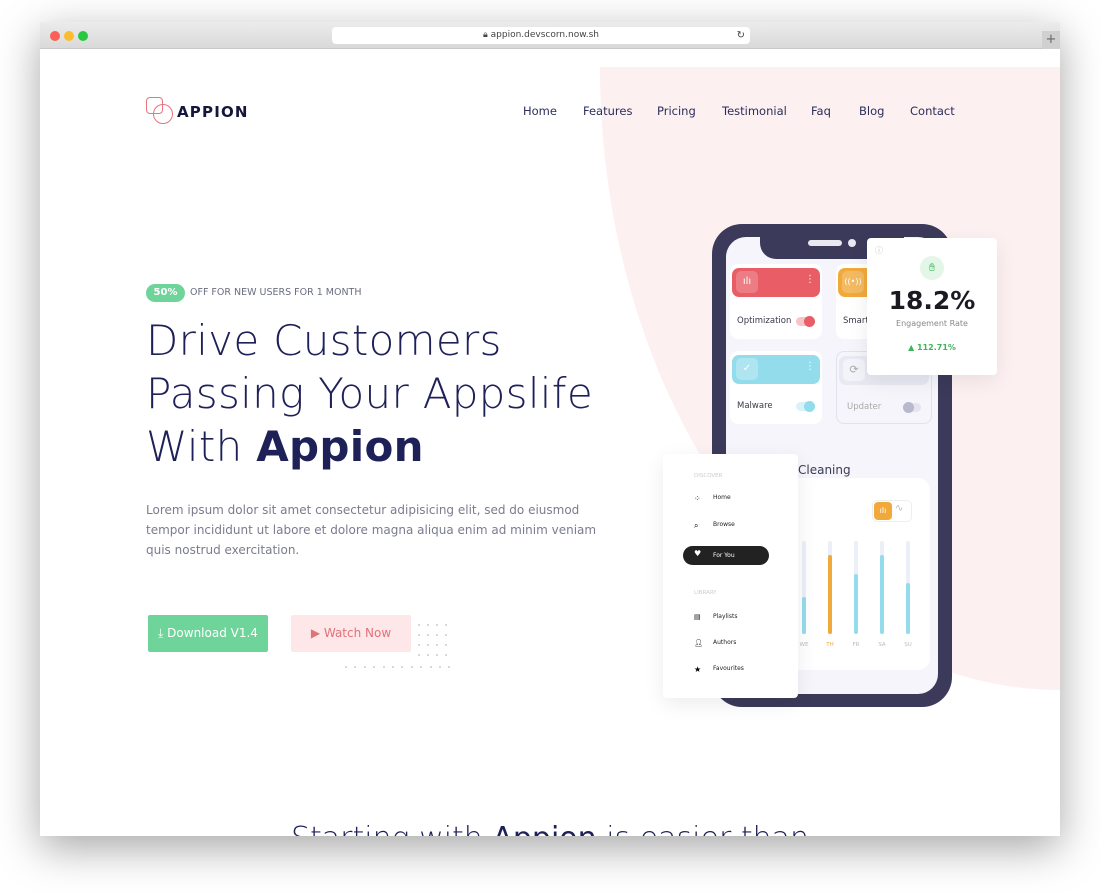 The width and height of the screenshot is (1100, 894). I want to click on discount-badge: 50%, so click(165, 293).